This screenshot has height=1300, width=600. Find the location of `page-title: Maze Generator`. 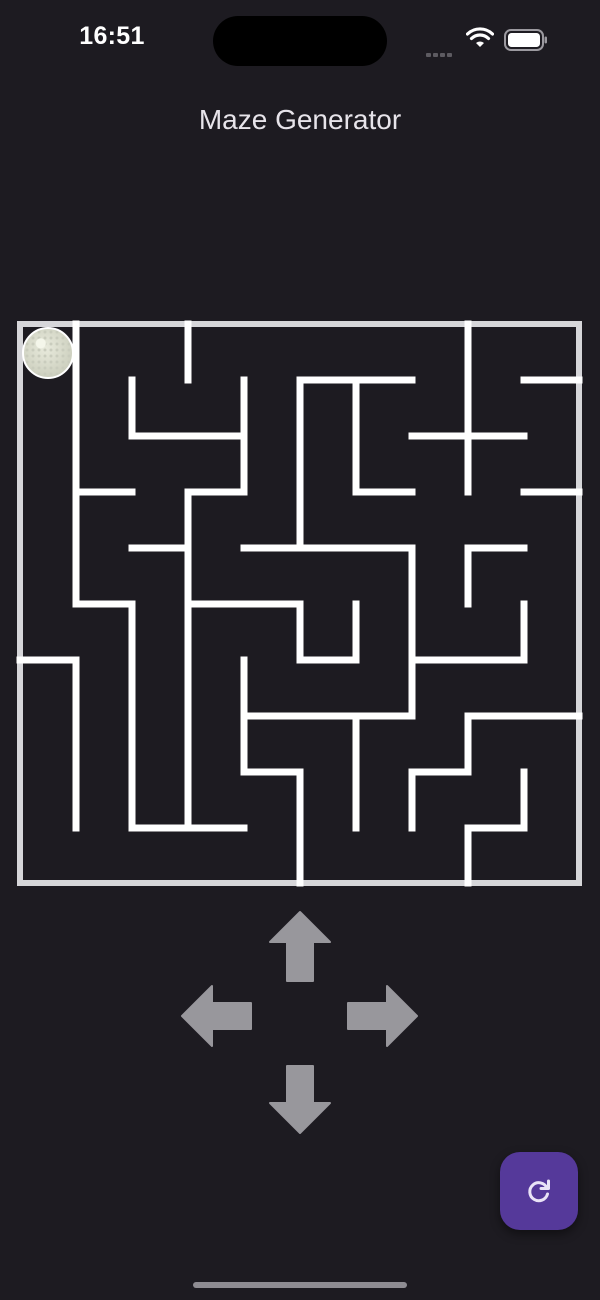

page-title: Maze Generator is located at coordinates (300, 119).